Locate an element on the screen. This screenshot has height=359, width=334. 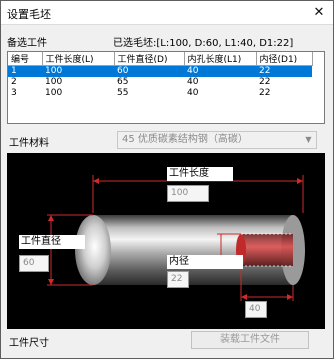
length-input: 100 is located at coordinates (188, 193).